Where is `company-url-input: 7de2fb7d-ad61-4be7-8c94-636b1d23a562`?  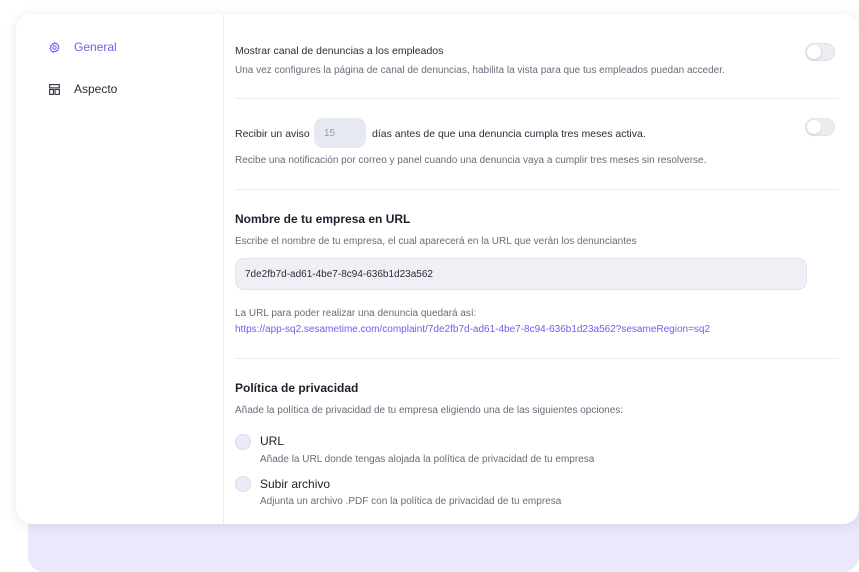 company-url-input: 7de2fb7d-ad61-4be7-8c94-636b1d23a562 is located at coordinates (521, 274).